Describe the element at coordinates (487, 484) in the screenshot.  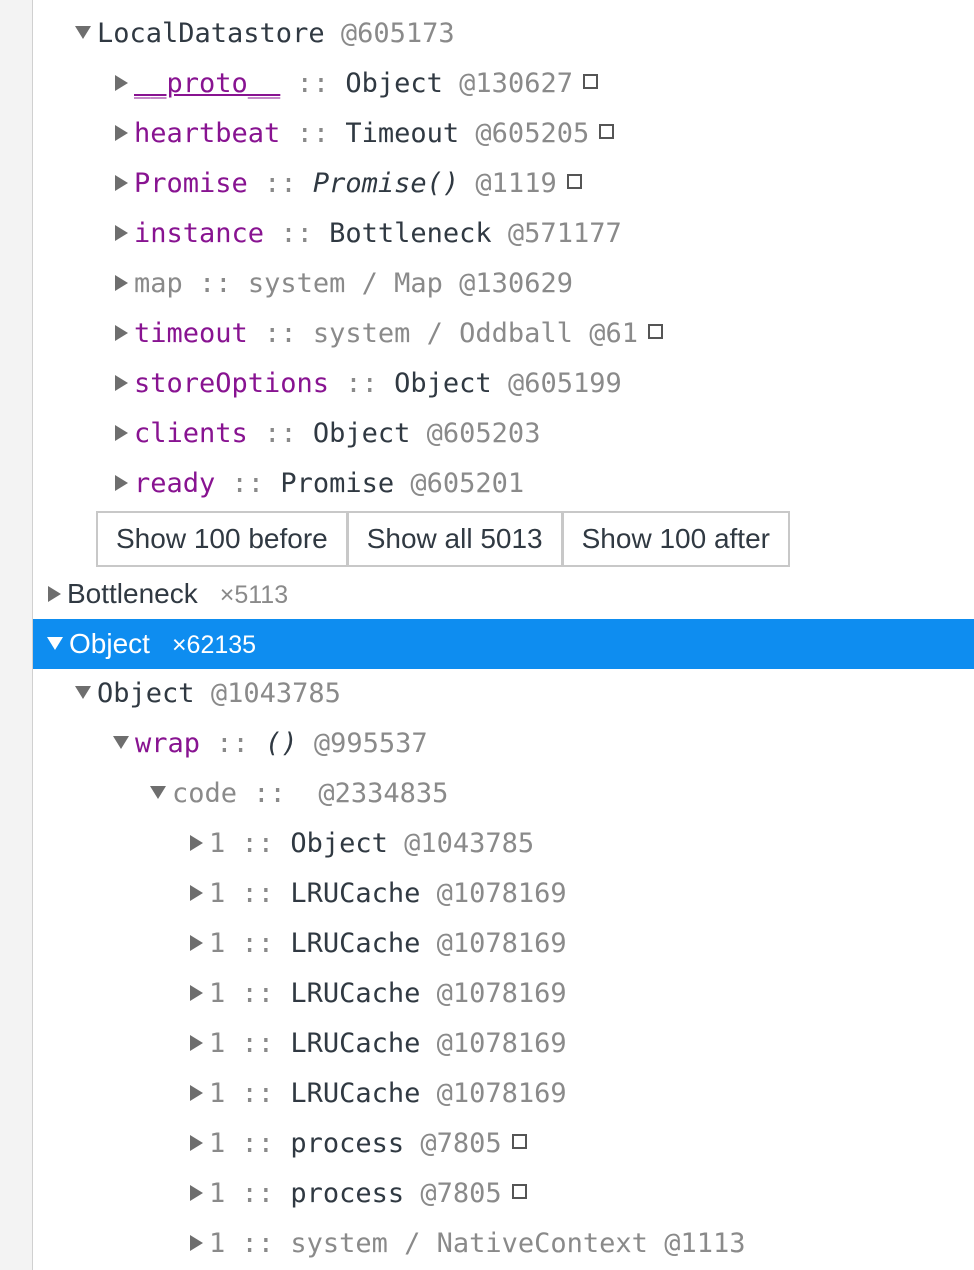
I see `tree-row-ready: ready :: Promise @605201` at that location.